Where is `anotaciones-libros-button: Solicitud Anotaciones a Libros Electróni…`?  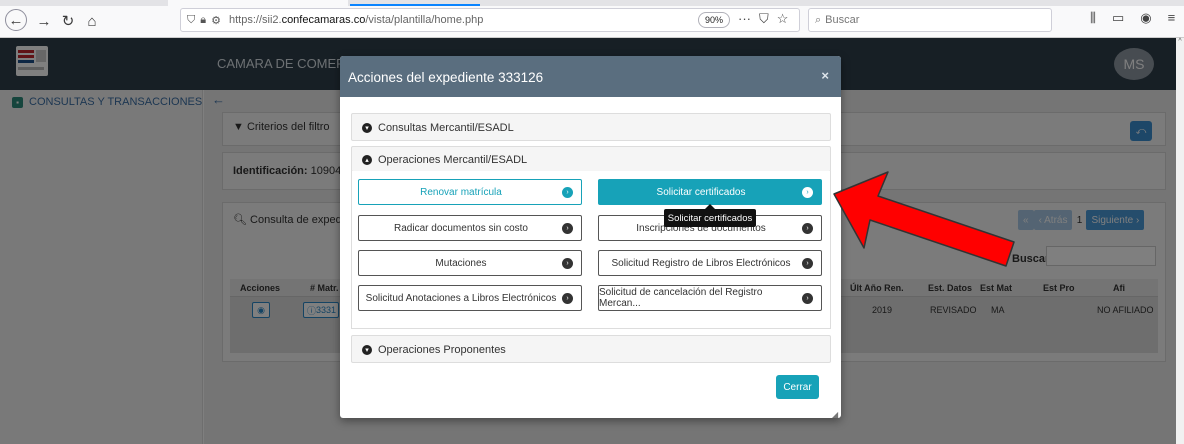 anotaciones-libros-button: Solicitud Anotaciones a Libros Electróni… is located at coordinates (470, 298).